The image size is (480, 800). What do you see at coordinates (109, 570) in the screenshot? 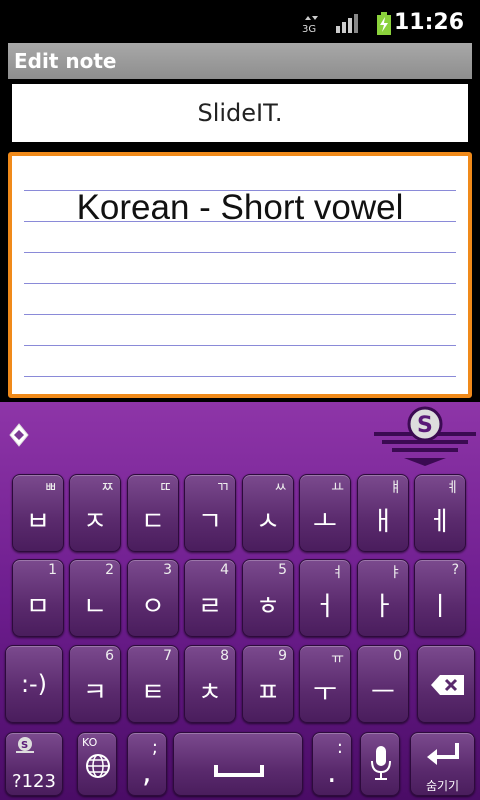
I see `key-sub-label: 2` at bounding box center [109, 570].